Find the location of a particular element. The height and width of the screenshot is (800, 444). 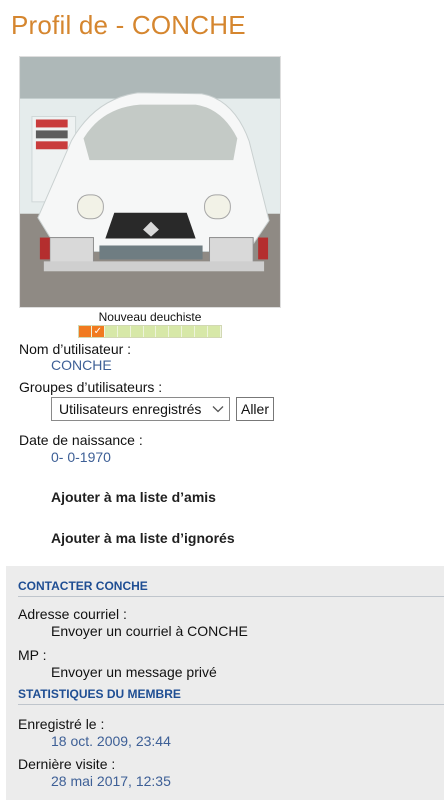

rank-title: Nouveau deuchiste is located at coordinates (150, 317).